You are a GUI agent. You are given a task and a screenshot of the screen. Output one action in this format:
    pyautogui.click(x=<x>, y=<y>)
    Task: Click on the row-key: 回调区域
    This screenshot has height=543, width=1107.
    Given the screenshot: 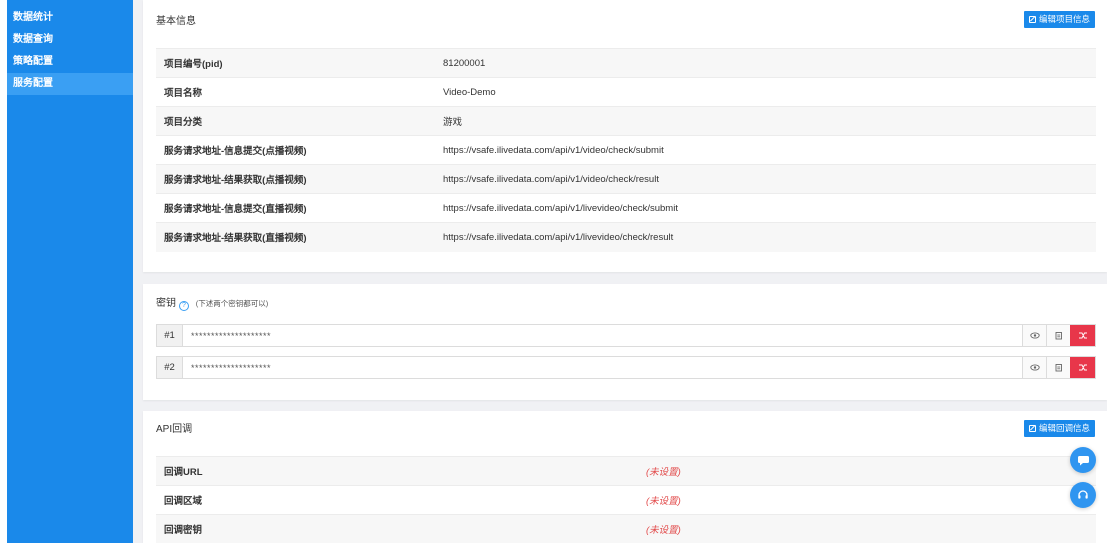 What is the action you would take?
    pyautogui.click(x=401, y=500)
    